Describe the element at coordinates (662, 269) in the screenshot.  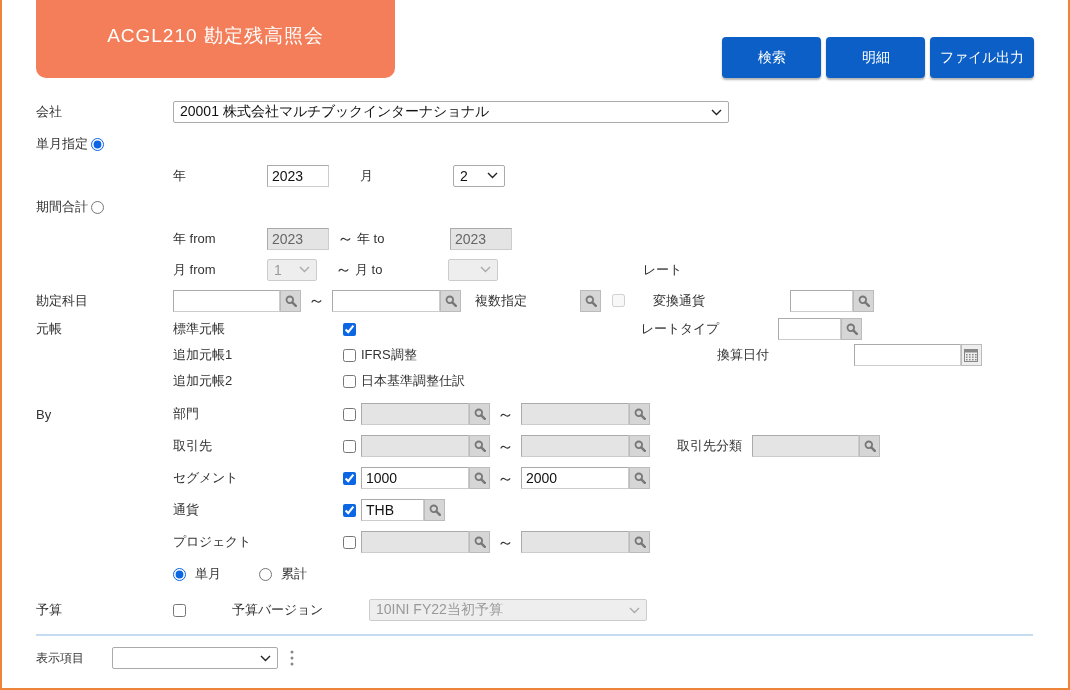
I see `section-label: レート` at that location.